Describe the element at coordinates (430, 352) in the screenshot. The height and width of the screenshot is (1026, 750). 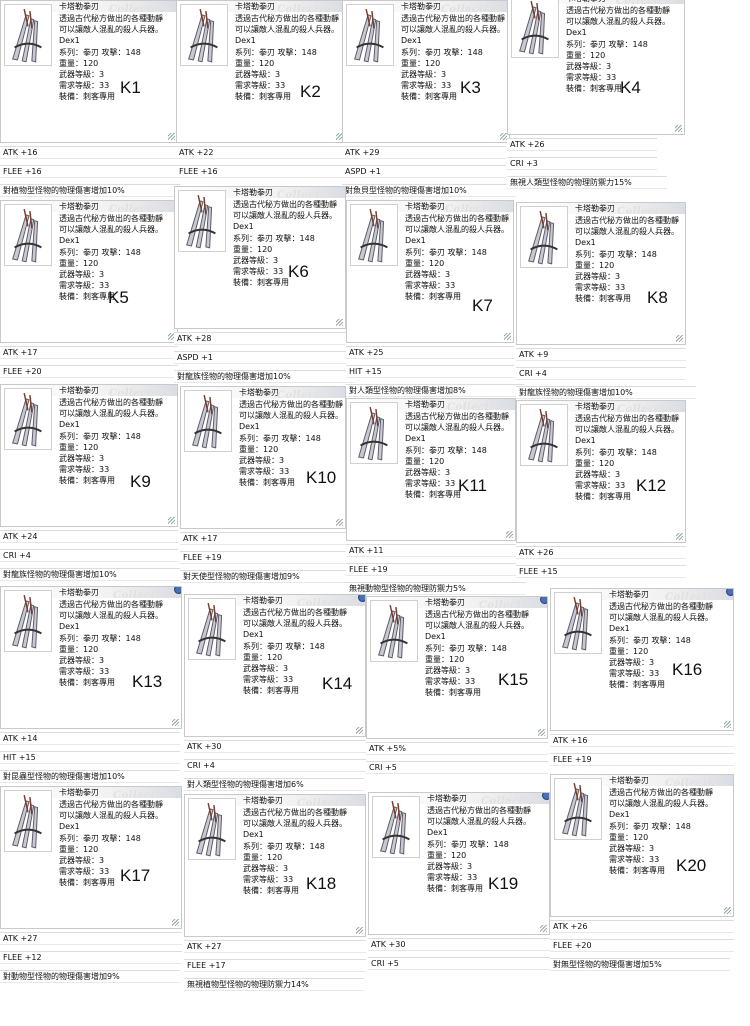
I see `stat-bar: ATK +25` at that location.